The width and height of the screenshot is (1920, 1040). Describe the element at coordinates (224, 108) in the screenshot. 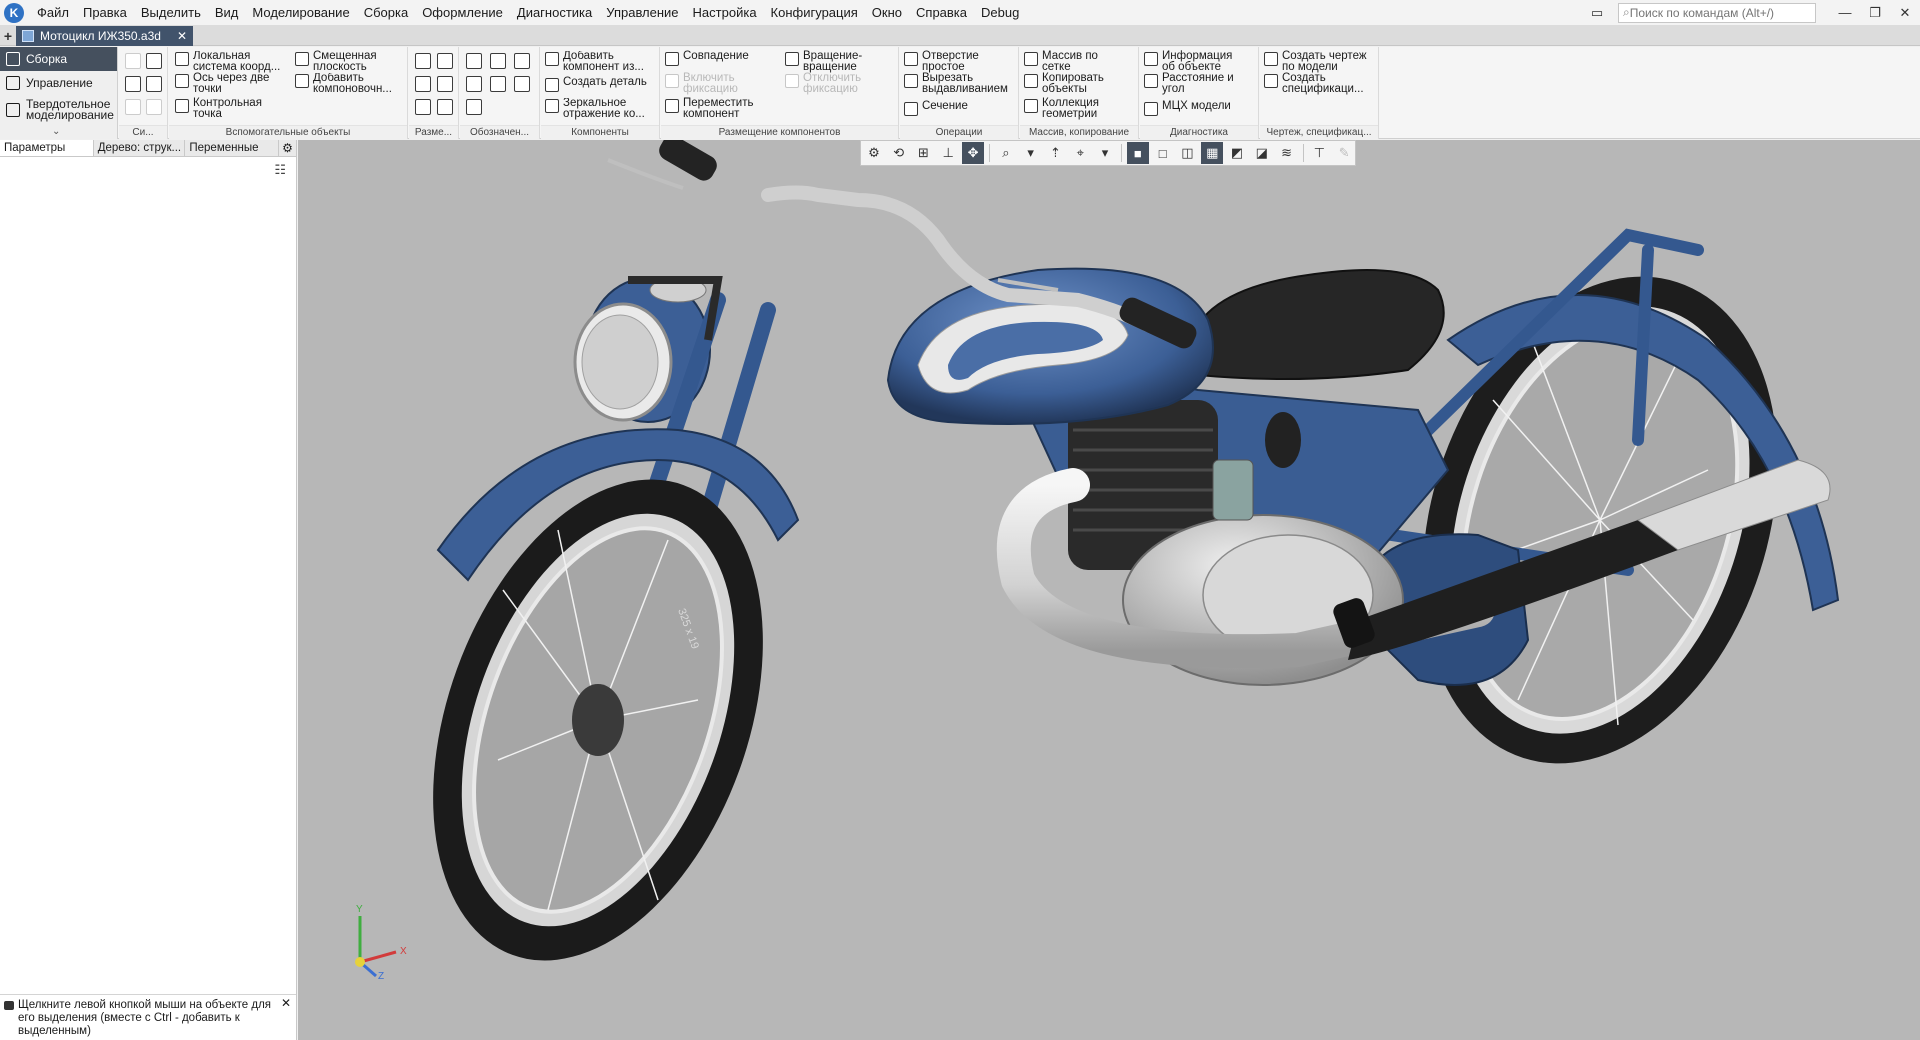

I see `control-point-button: Контрольная точка` at that location.